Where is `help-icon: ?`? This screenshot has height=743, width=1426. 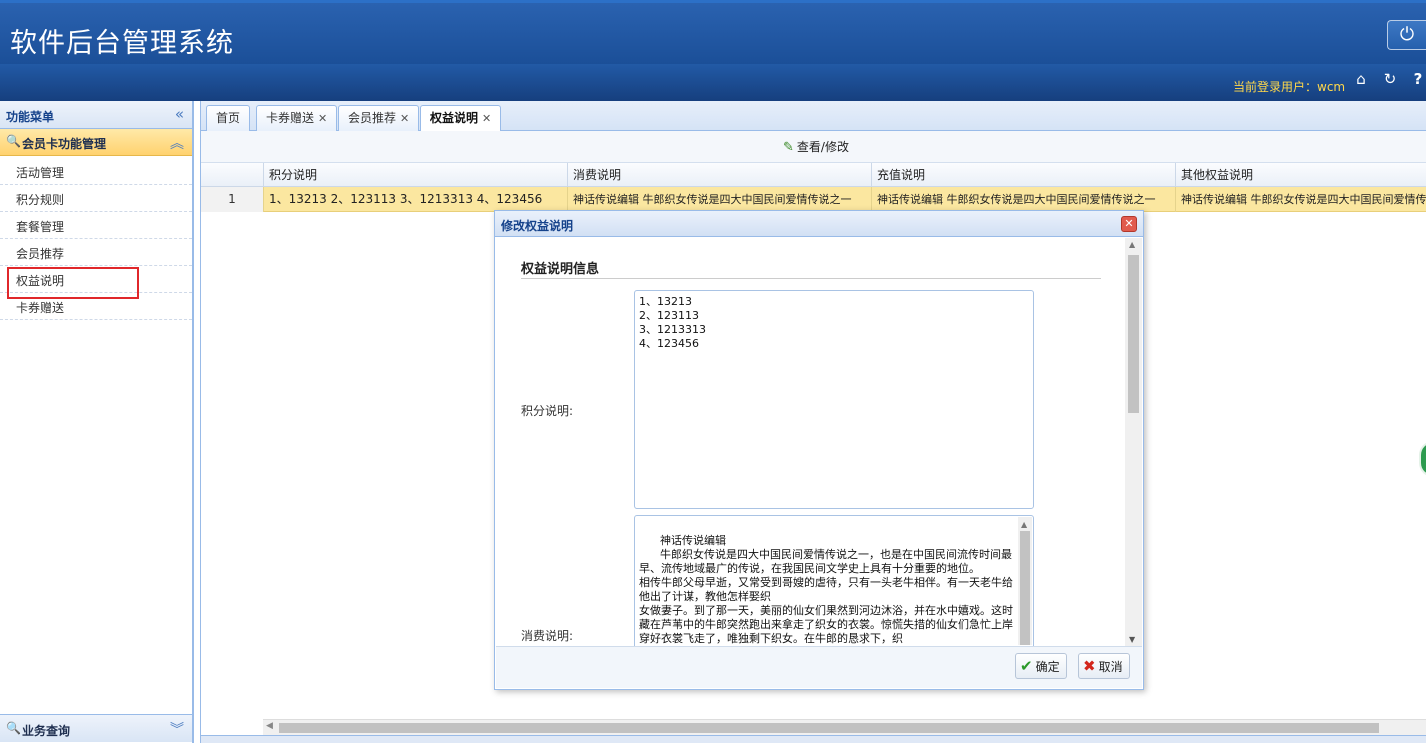
help-icon: ? is located at coordinates (1417, 79).